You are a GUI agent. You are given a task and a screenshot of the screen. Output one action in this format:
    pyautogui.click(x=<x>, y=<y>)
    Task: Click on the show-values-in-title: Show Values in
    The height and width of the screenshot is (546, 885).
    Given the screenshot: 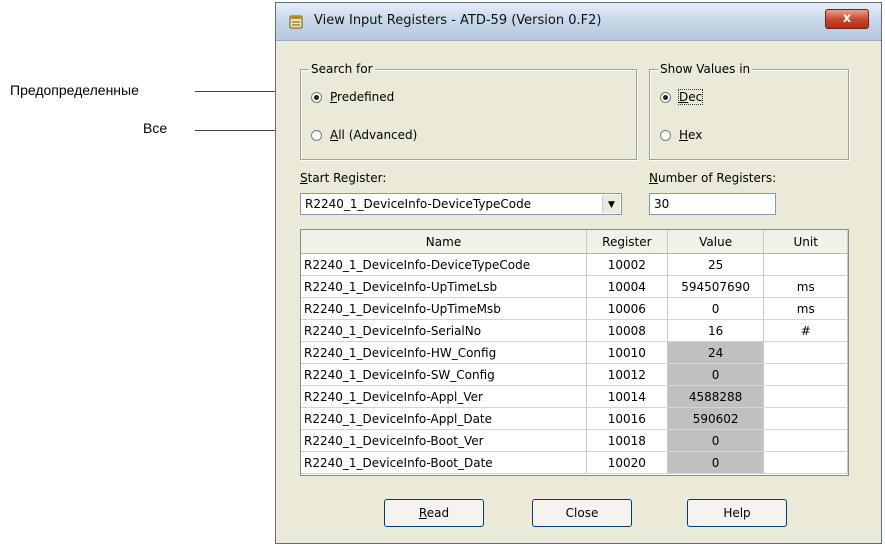 What is the action you would take?
    pyautogui.click(x=705, y=69)
    